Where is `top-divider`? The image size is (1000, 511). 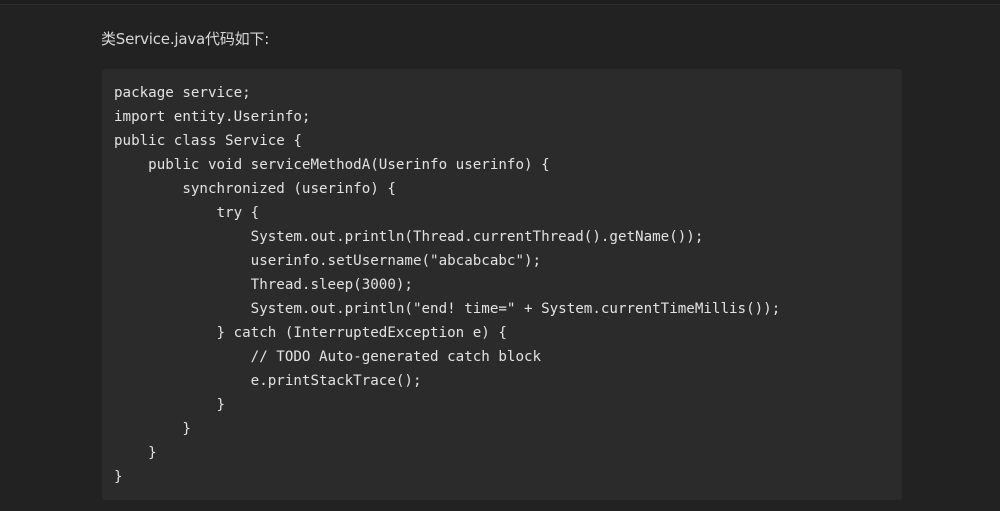
top-divider is located at coordinates (500, 2).